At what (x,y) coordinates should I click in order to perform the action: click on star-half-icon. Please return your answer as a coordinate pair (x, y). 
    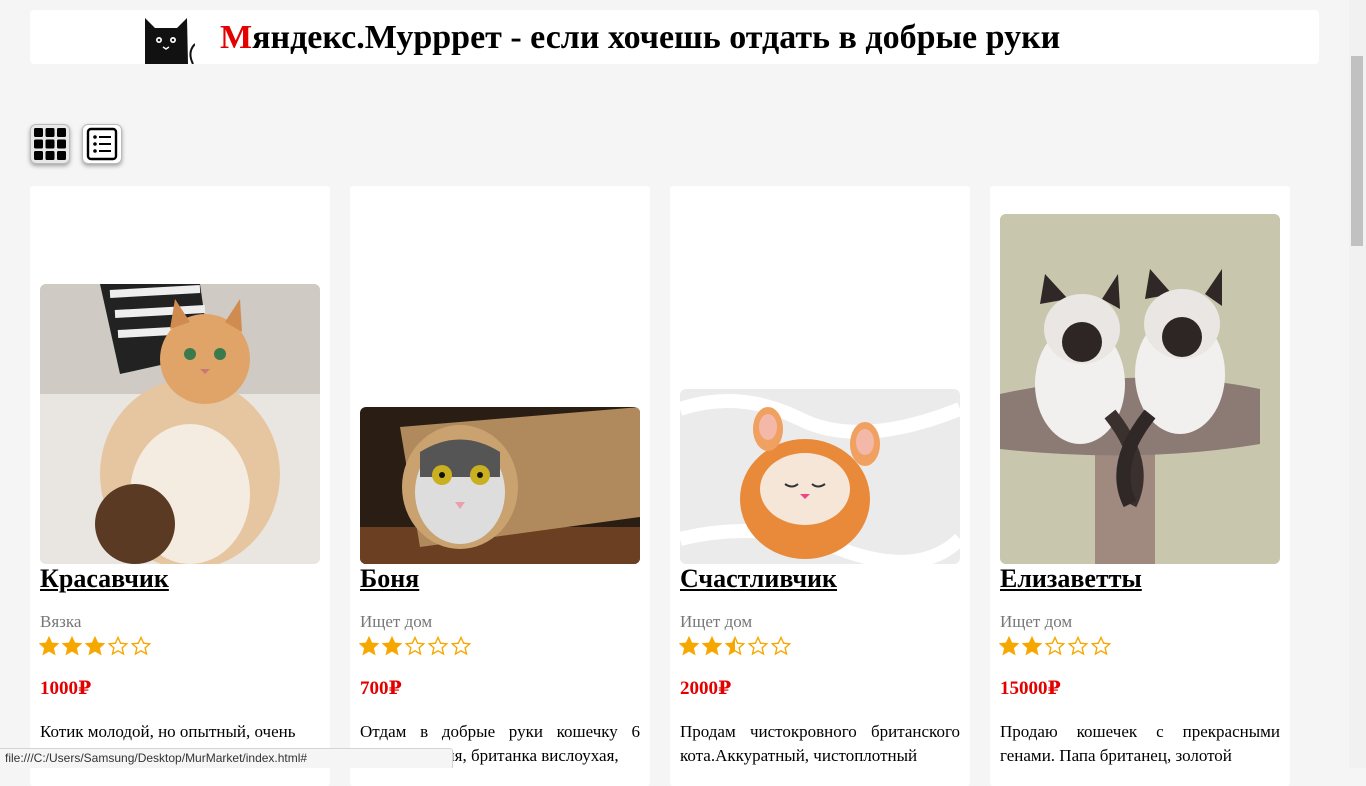
    Looking at the image, I should click on (735, 646).